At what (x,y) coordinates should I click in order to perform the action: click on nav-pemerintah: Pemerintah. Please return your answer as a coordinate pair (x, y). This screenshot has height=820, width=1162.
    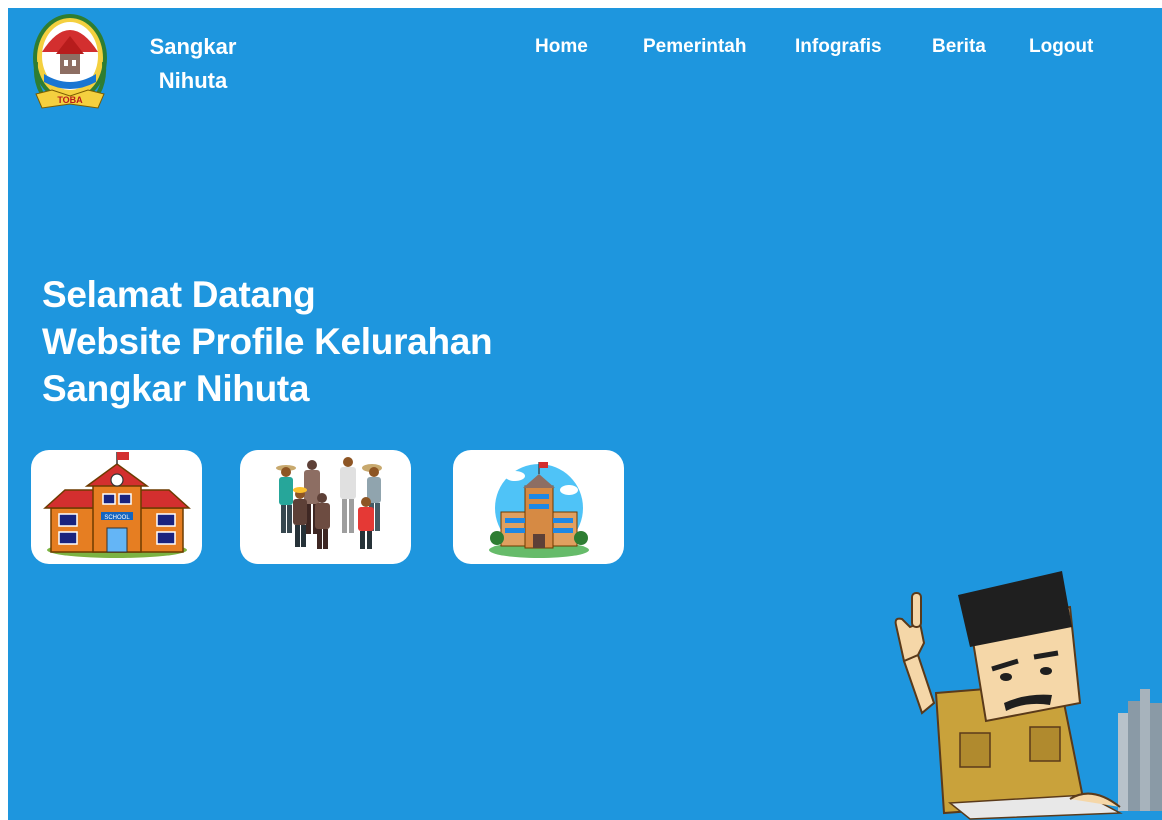
    Looking at the image, I should click on (694, 47).